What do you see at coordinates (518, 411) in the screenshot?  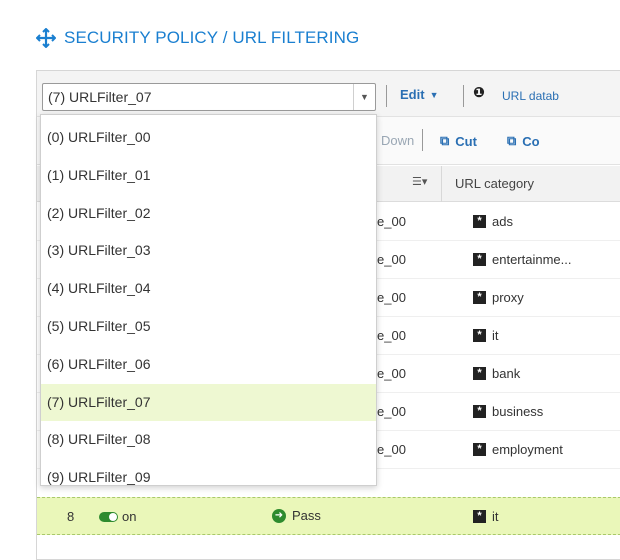 I see `category-label: business` at bounding box center [518, 411].